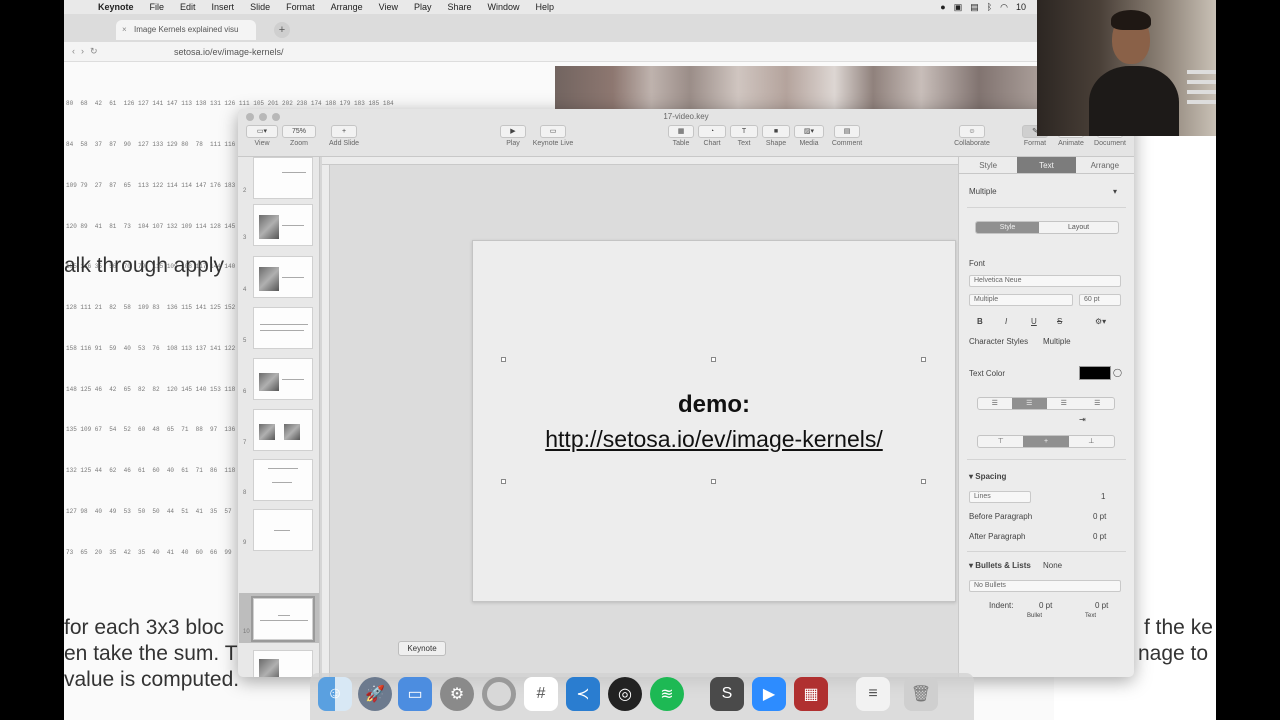  What do you see at coordinates (1117, 372) in the screenshot?
I see `color-picker-icon: ◯` at bounding box center [1117, 372].